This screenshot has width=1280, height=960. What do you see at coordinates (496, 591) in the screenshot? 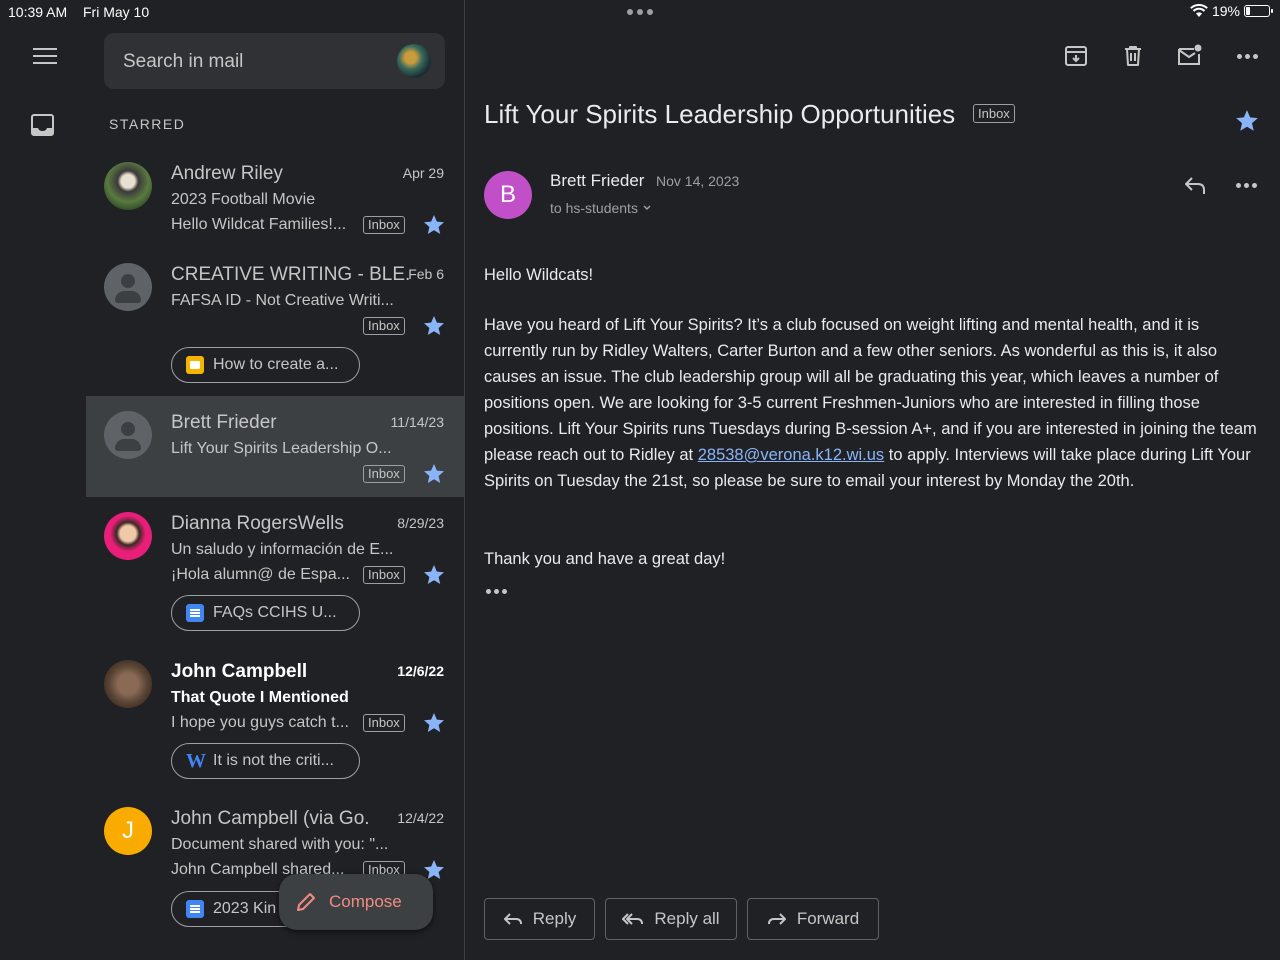
I see `show-trimmed-content-icon` at bounding box center [496, 591].